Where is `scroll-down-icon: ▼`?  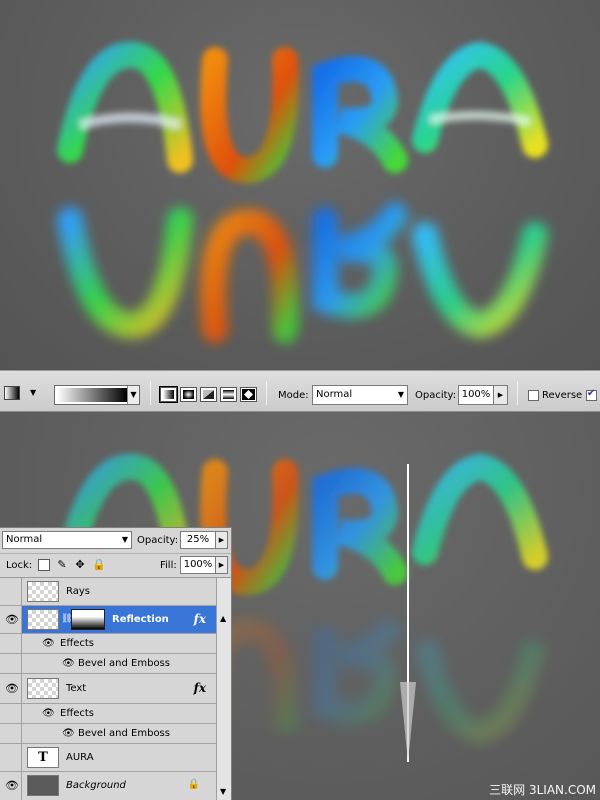
scroll-down-icon: ▼ is located at coordinates (223, 791).